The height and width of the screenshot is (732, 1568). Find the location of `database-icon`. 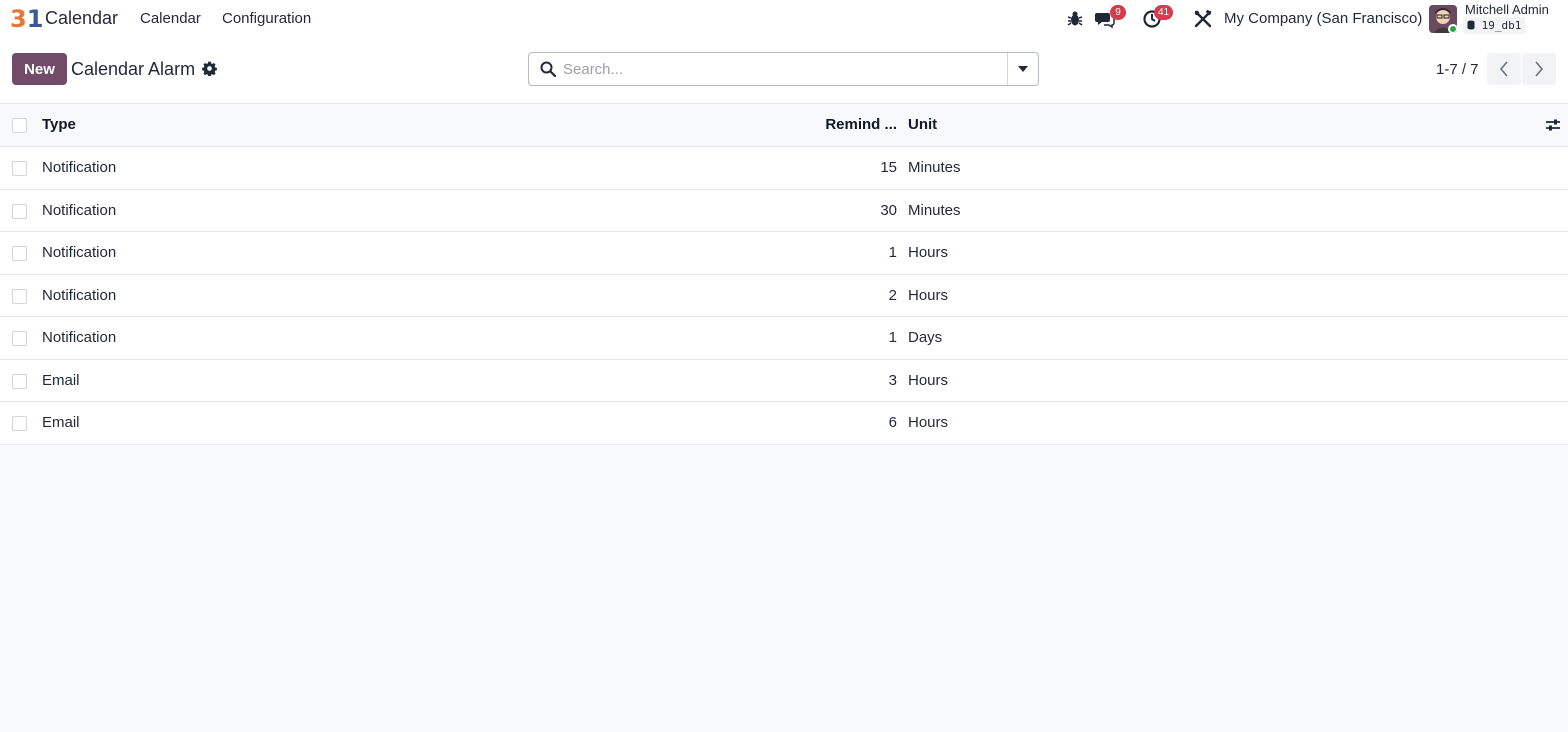

database-icon is located at coordinates (1471, 25).